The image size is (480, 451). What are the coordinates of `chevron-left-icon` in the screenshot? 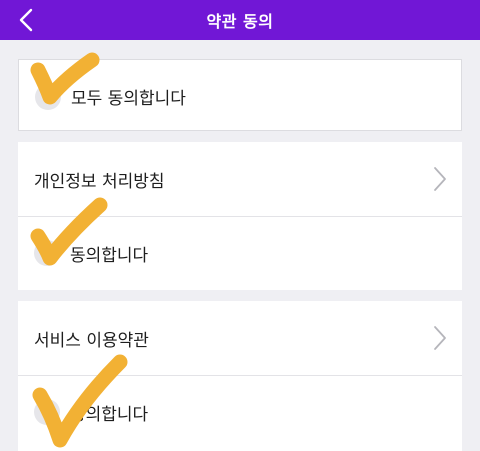 It's located at (26, 20).